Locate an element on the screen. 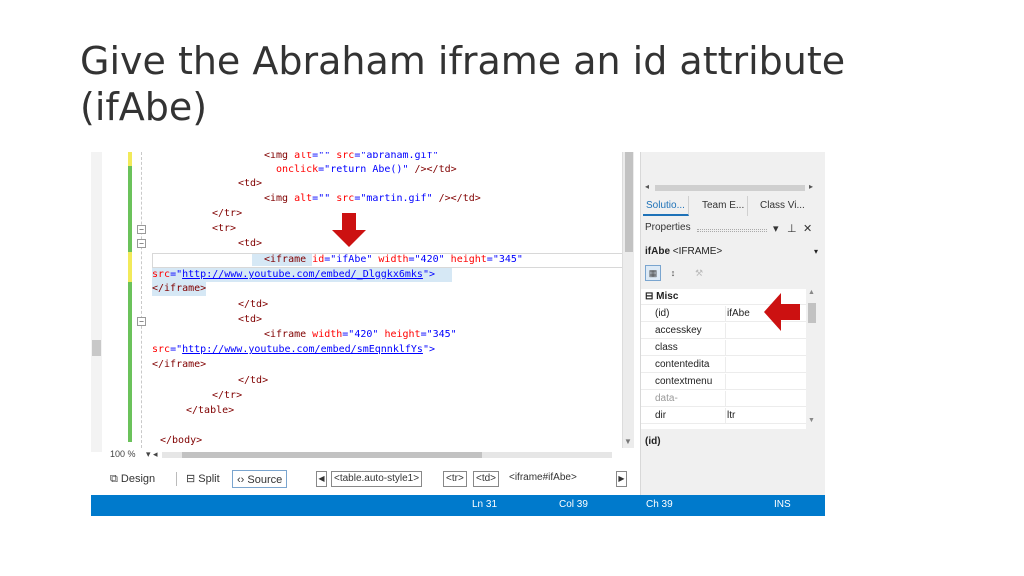 This screenshot has width=1024, height=576. breadcrumb-table: <table.auto-style1> is located at coordinates (377, 479).